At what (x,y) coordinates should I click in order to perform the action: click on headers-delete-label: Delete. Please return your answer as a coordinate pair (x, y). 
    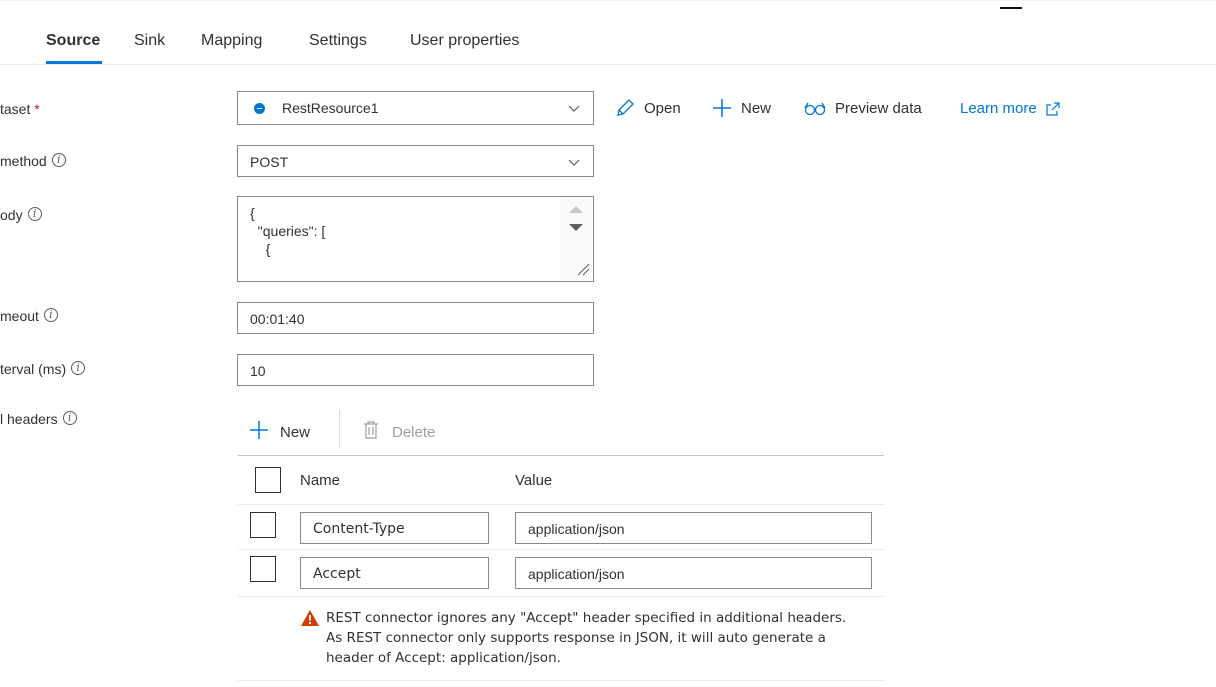
    Looking at the image, I should click on (414, 432).